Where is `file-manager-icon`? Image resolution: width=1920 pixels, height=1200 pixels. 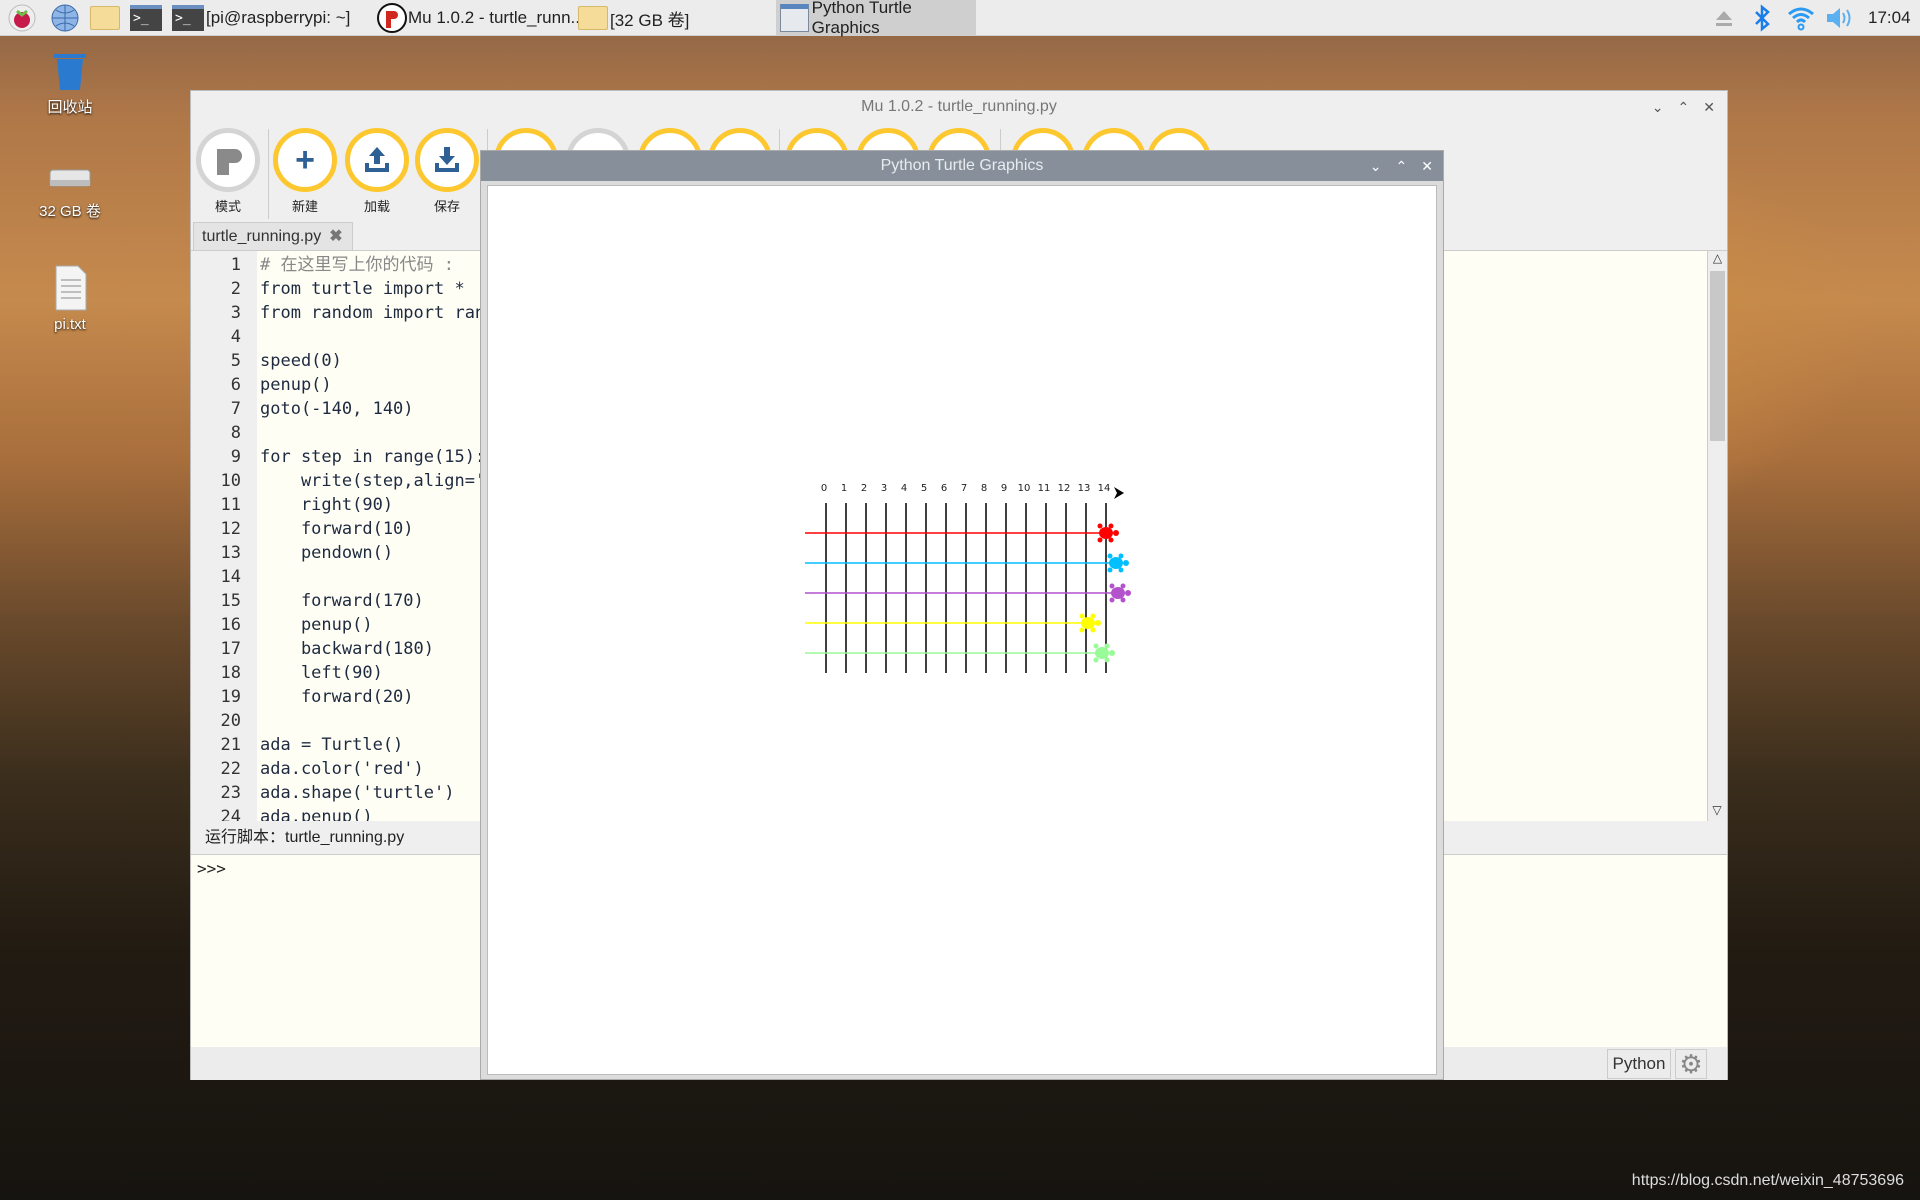 file-manager-icon is located at coordinates (105, 18).